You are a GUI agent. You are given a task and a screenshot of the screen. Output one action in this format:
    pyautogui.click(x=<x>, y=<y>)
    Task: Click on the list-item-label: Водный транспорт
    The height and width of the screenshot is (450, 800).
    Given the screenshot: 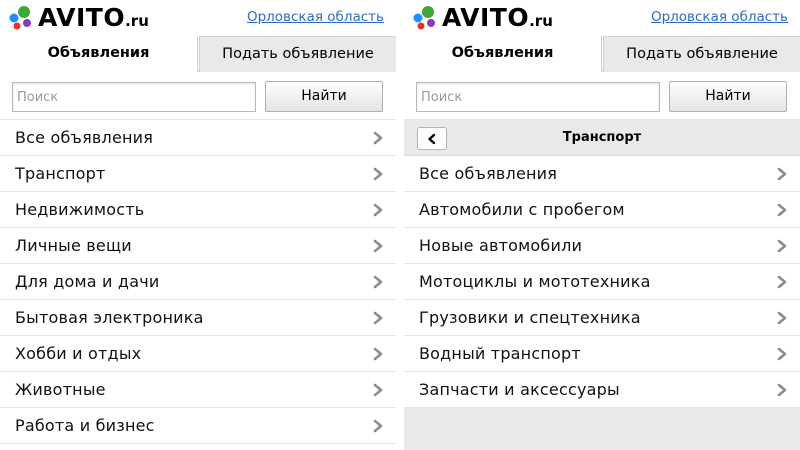 What is the action you would take?
    pyautogui.click(x=500, y=353)
    